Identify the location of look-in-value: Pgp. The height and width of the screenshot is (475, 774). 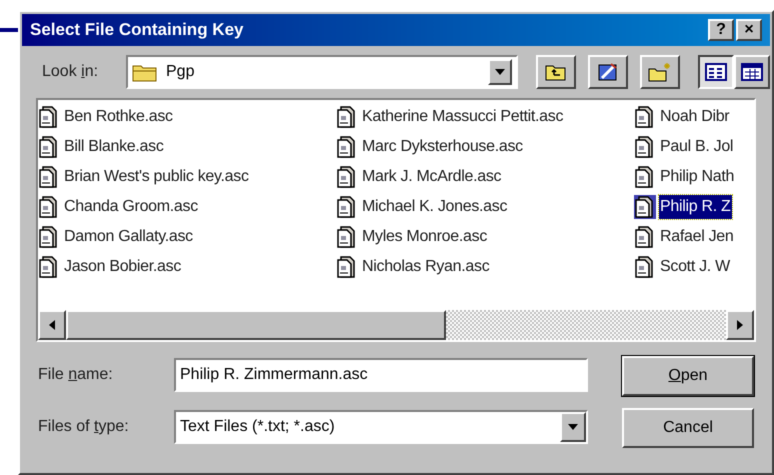
(181, 72).